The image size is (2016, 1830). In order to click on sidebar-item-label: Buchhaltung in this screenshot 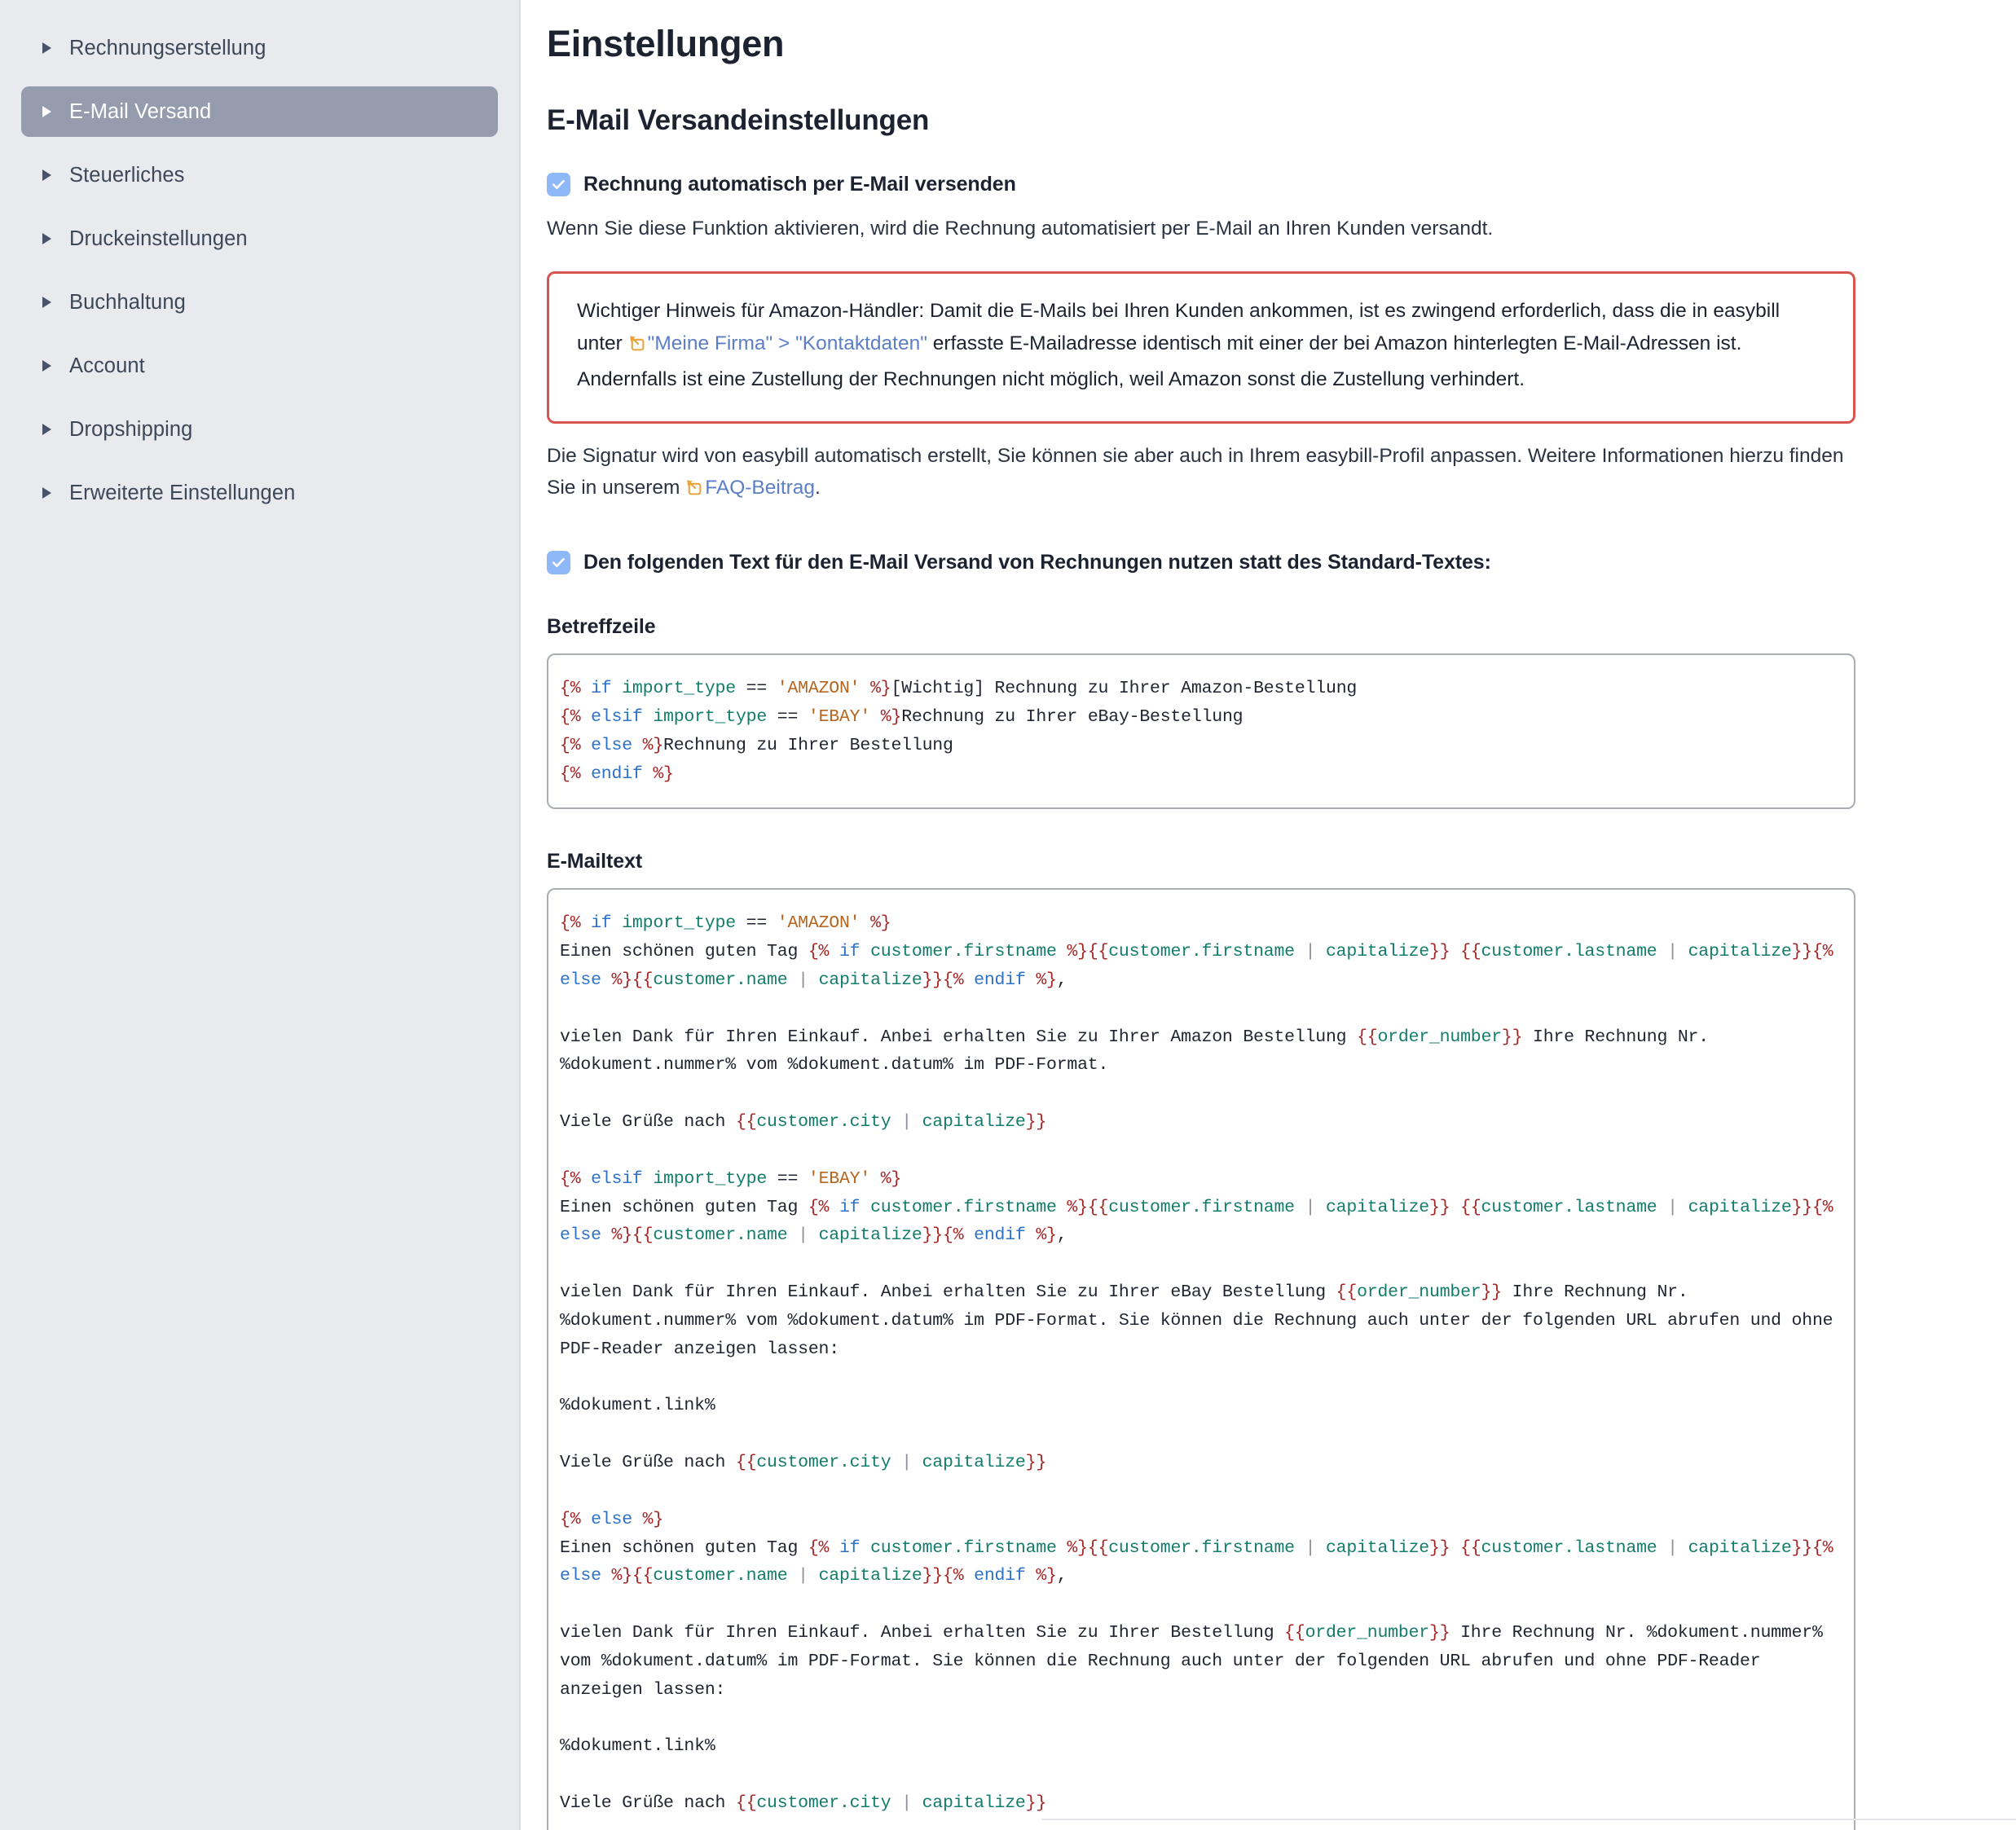, I will do `click(128, 302)`.